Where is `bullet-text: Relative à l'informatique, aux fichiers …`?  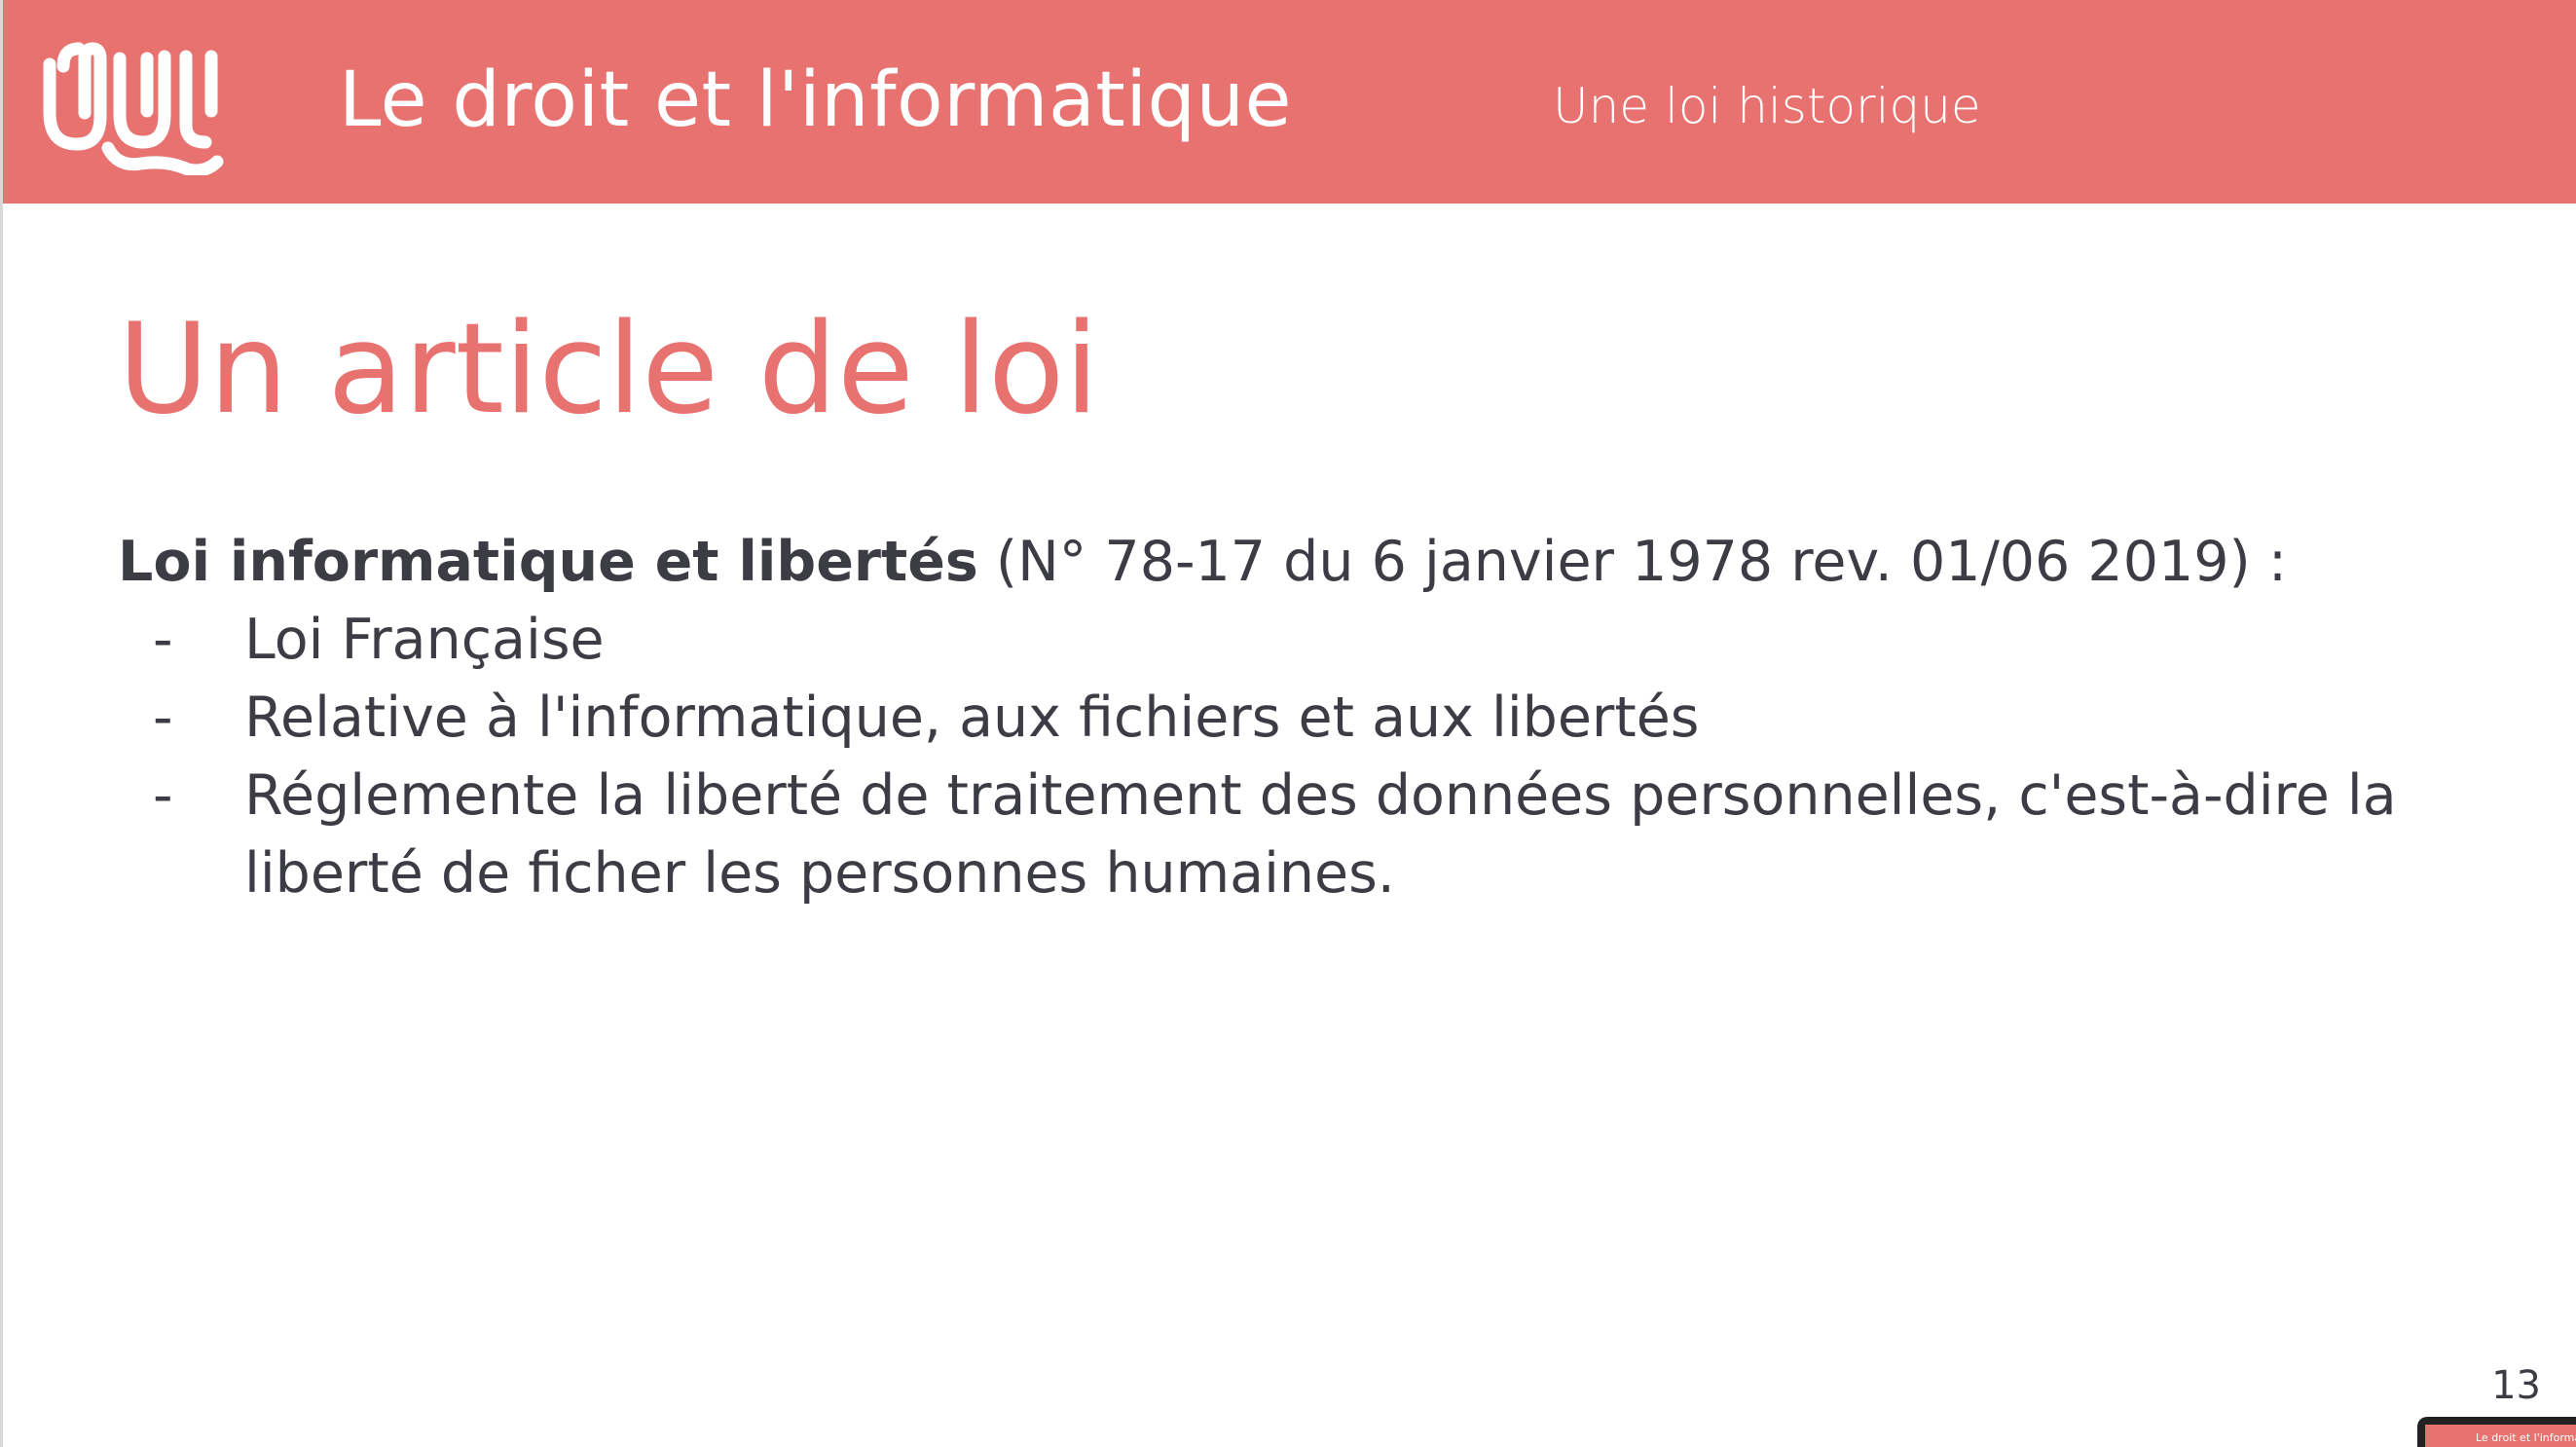
bullet-text: Relative à l'informatique, aux fichiers … is located at coordinates (972, 718).